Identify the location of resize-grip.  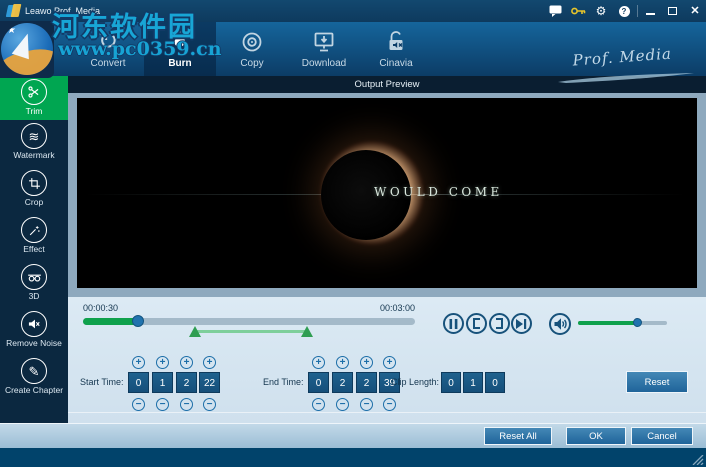
(698, 460).